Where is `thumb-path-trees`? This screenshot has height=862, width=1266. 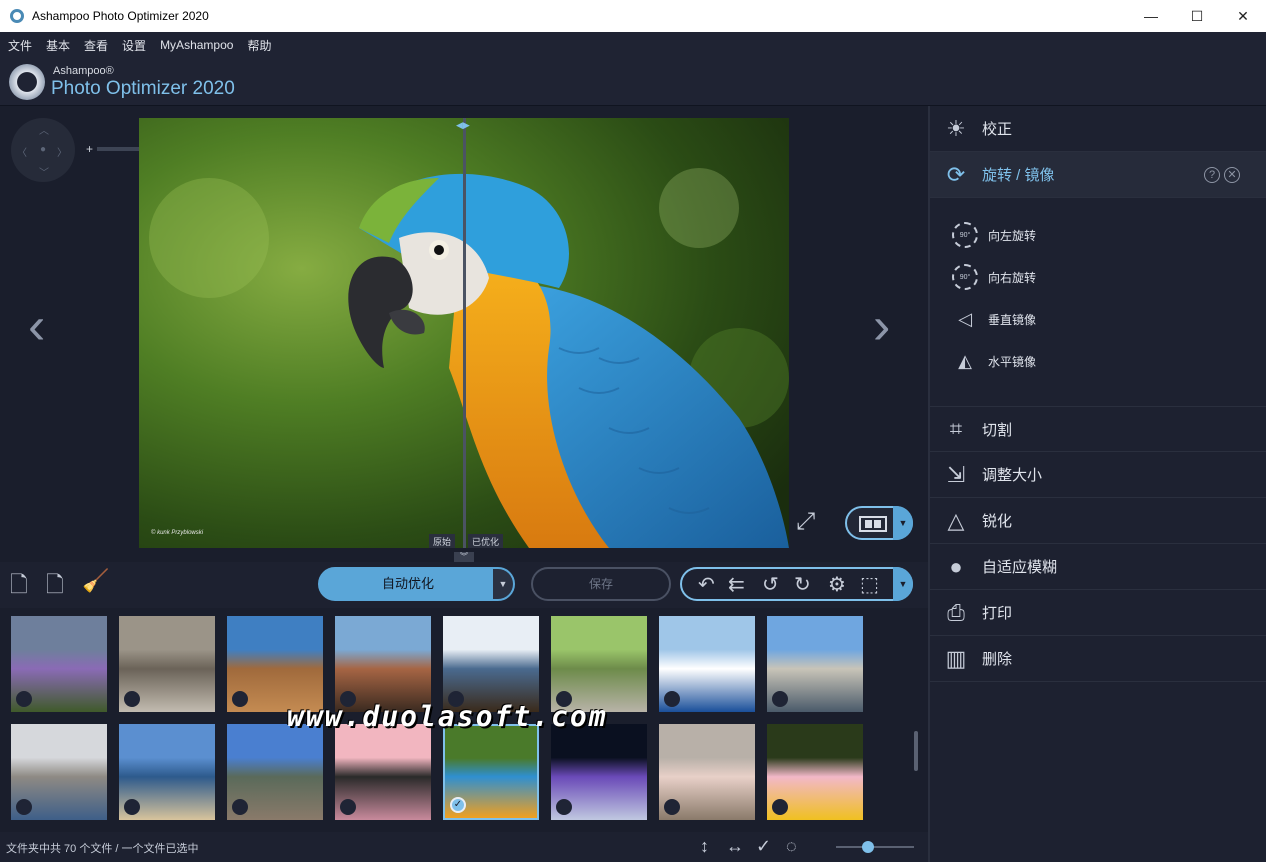 thumb-path-trees is located at coordinates (599, 664).